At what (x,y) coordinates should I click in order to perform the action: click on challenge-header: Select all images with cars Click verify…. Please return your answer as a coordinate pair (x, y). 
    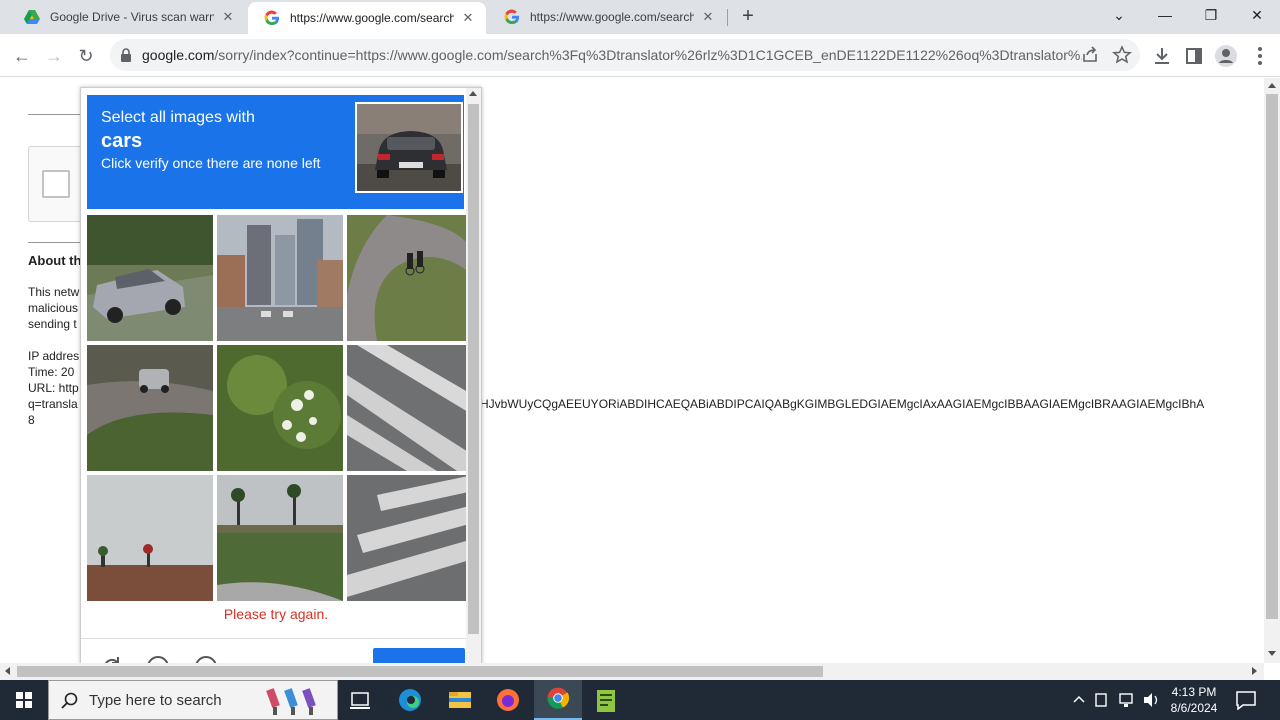
    Looking at the image, I should click on (275, 152).